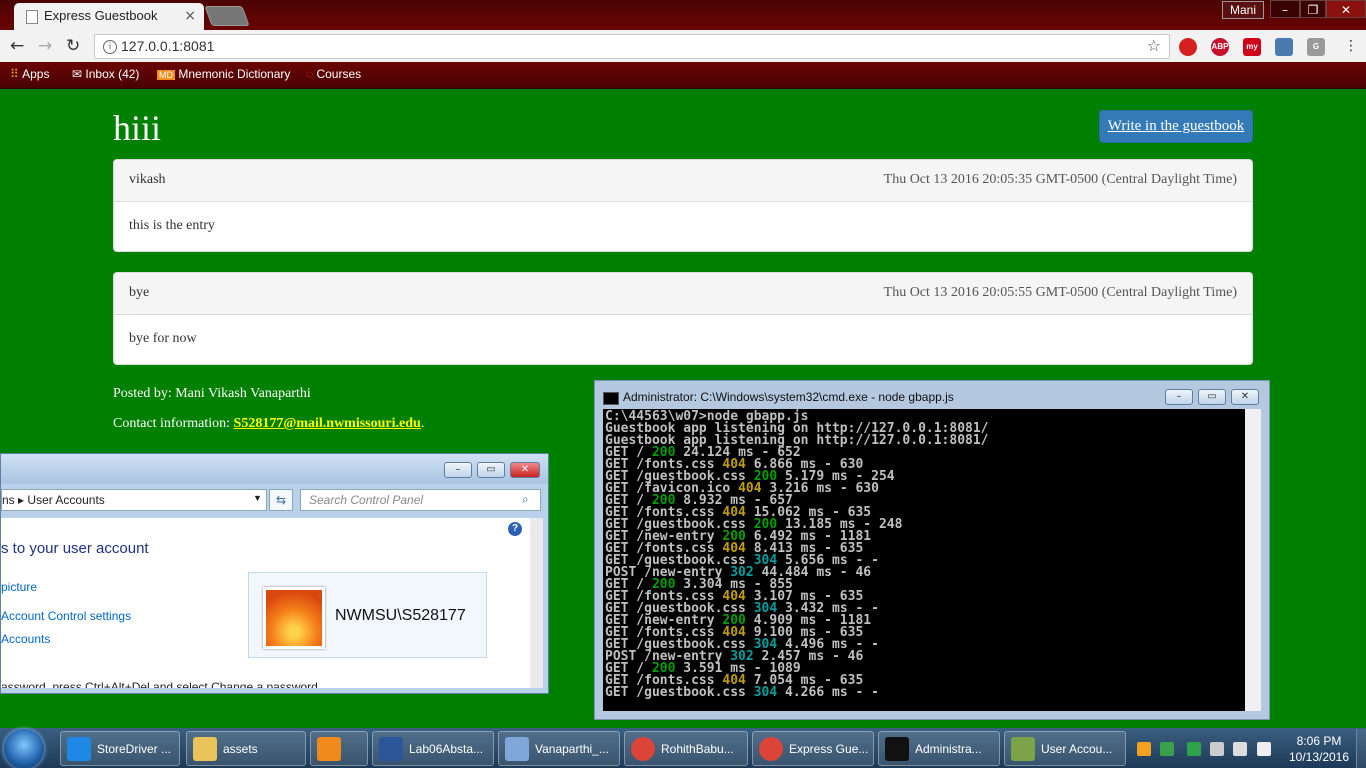  What do you see at coordinates (683, 15) in the screenshot?
I see `tab-strip` at bounding box center [683, 15].